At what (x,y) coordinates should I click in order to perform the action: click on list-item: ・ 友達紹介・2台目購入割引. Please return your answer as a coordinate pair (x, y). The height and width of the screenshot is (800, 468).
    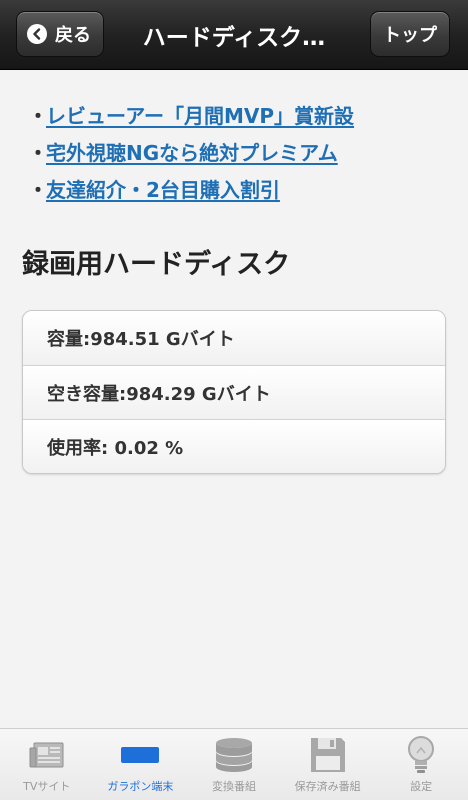
    Looking at the image, I should click on (191, 188).